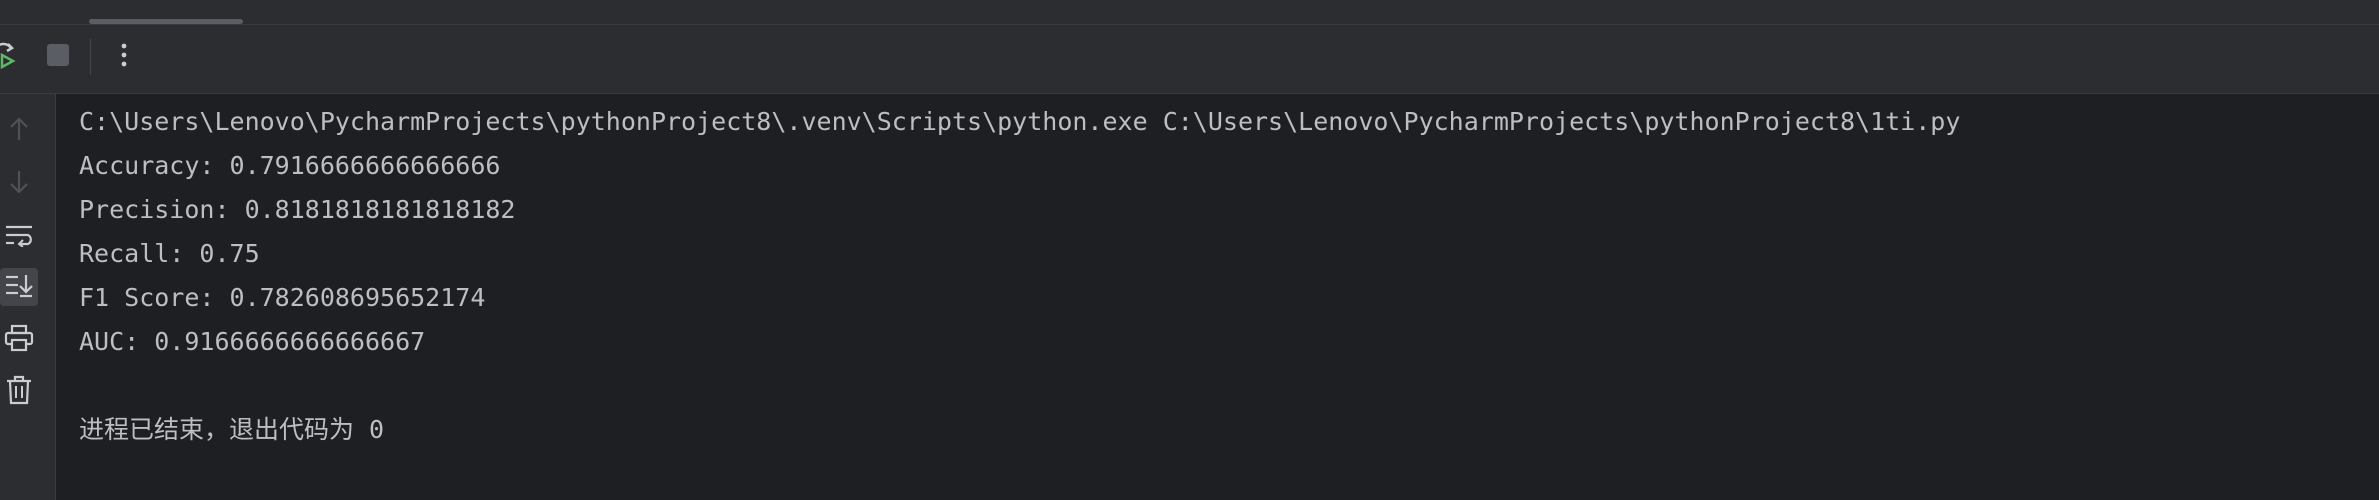  I want to click on next-occurrence-button, so click(19, 184).